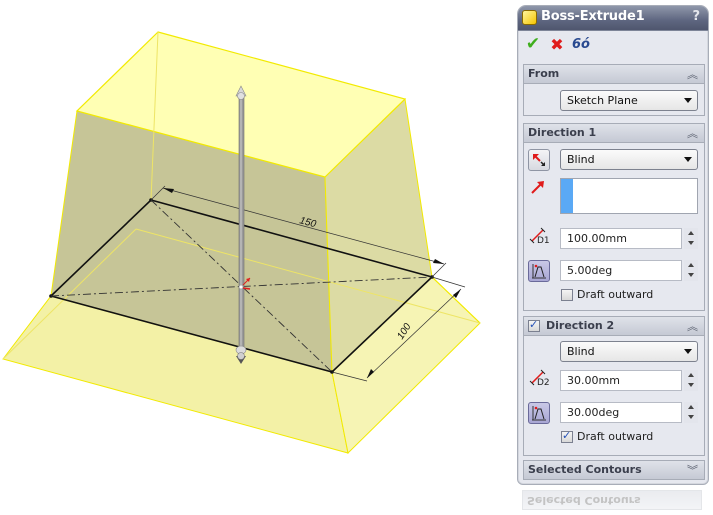 The height and width of the screenshot is (515, 713). What do you see at coordinates (629, 196) in the screenshot?
I see `direction-reference-selection-box` at bounding box center [629, 196].